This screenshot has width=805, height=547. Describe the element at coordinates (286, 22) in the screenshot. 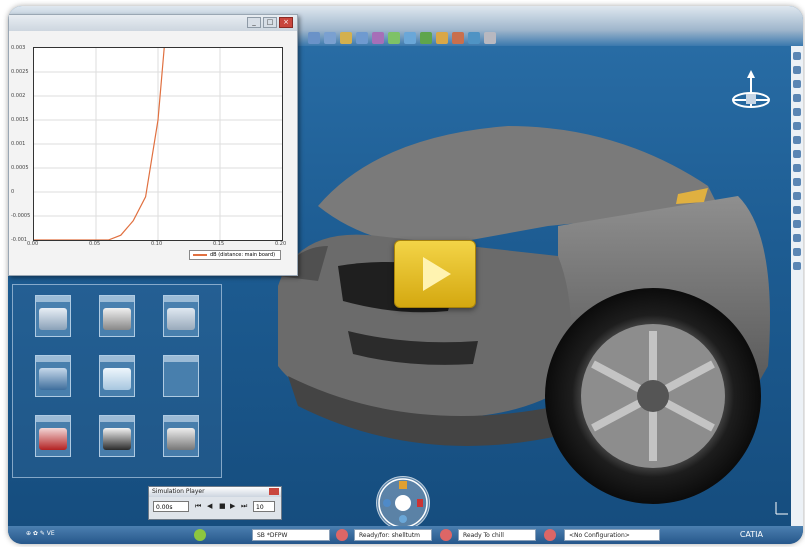

I see `close-icon: ×` at that location.